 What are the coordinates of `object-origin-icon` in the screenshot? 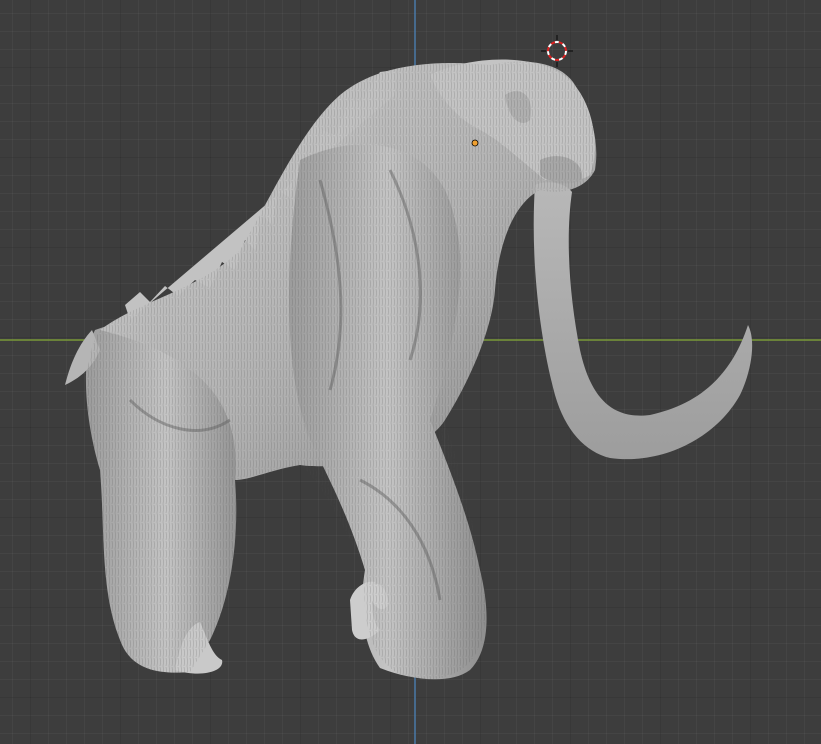 It's located at (475, 143).